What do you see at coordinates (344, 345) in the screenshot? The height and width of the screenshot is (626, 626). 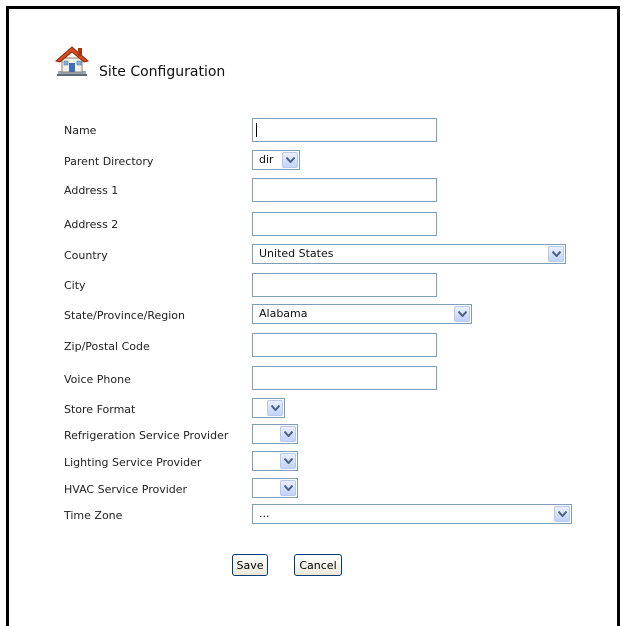 I see `zip-input` at bounding box center [344, 345].